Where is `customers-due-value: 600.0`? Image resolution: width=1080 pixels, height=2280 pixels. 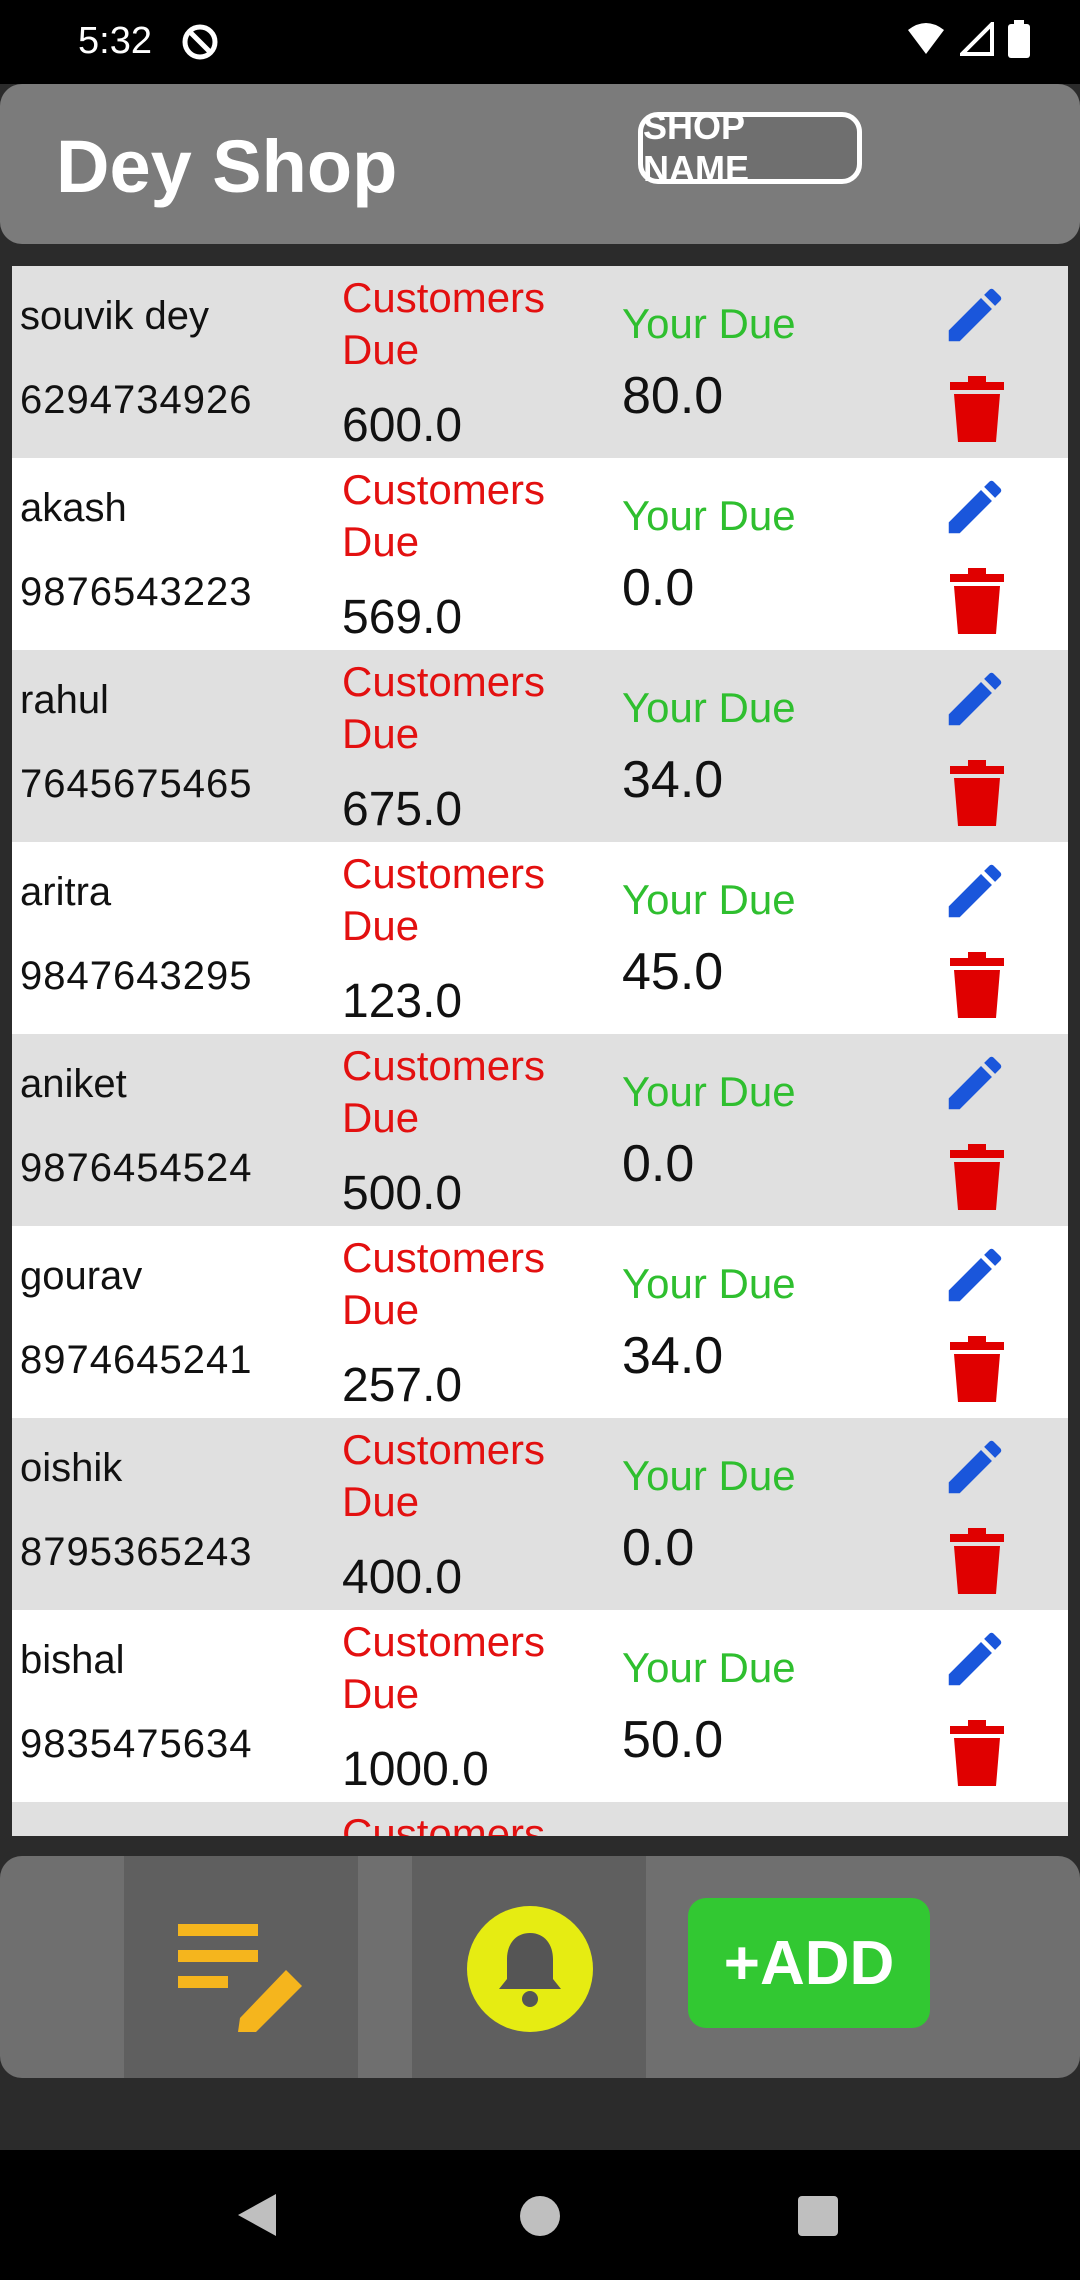
customers-due-value: 600.0 is located at coordinates (402, 425).